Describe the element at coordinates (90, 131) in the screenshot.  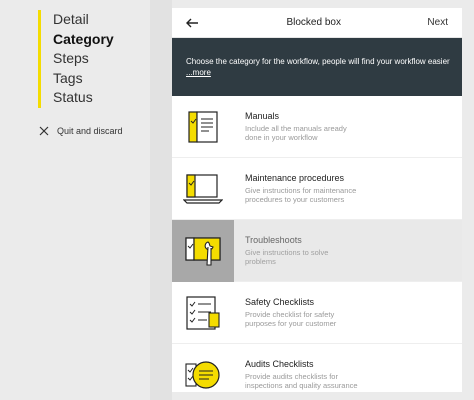
I see `quit-label: Quit and discard` at that location.